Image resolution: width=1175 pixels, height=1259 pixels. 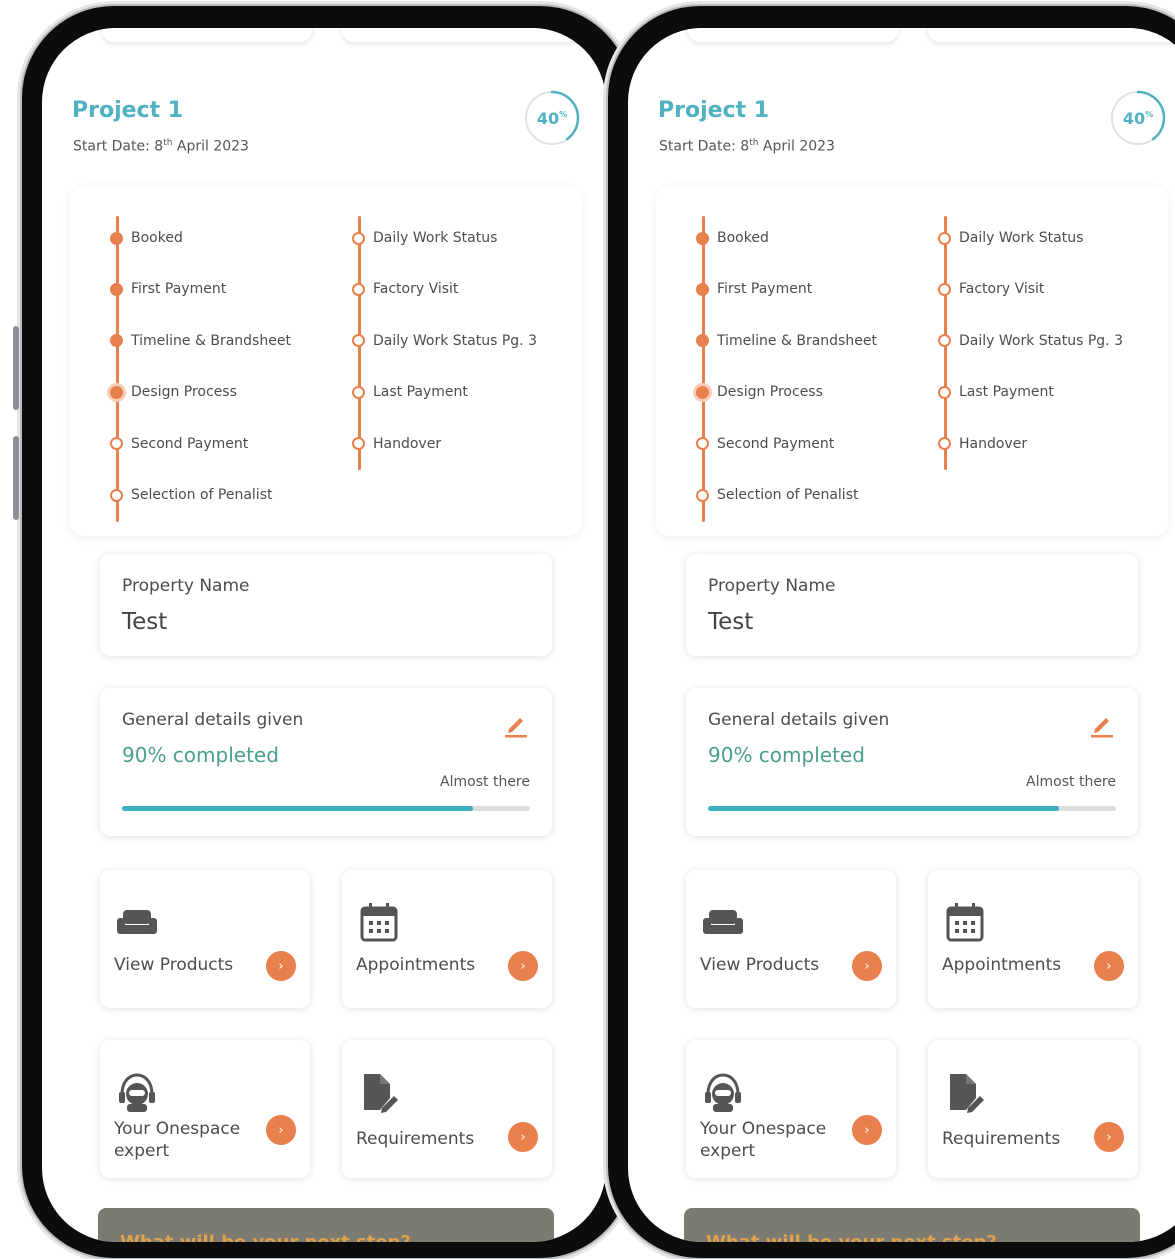 What do you see at coordinates (410, 392) in the screenshot?
I see `timeline-step: Last Payment` at bounding box center [410, 392].